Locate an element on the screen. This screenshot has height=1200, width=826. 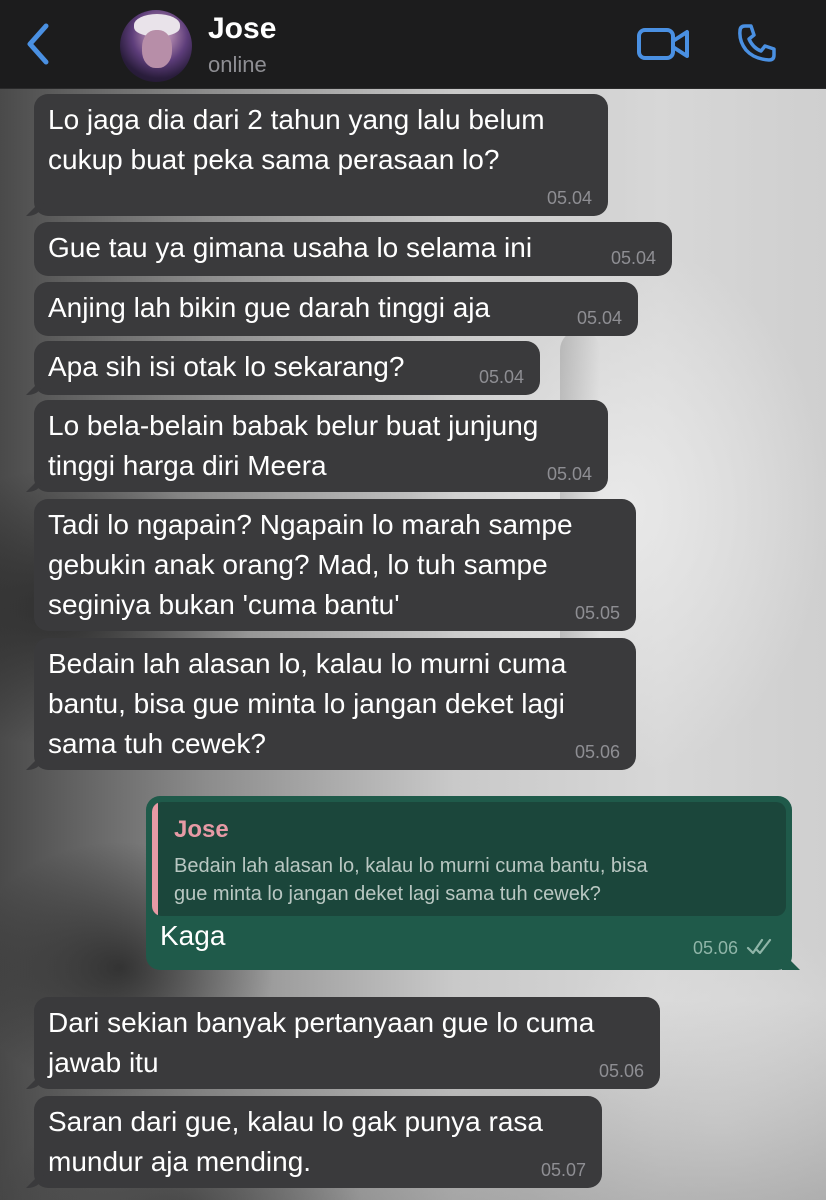
phone-call-icon is located at coordinates (757, 43).